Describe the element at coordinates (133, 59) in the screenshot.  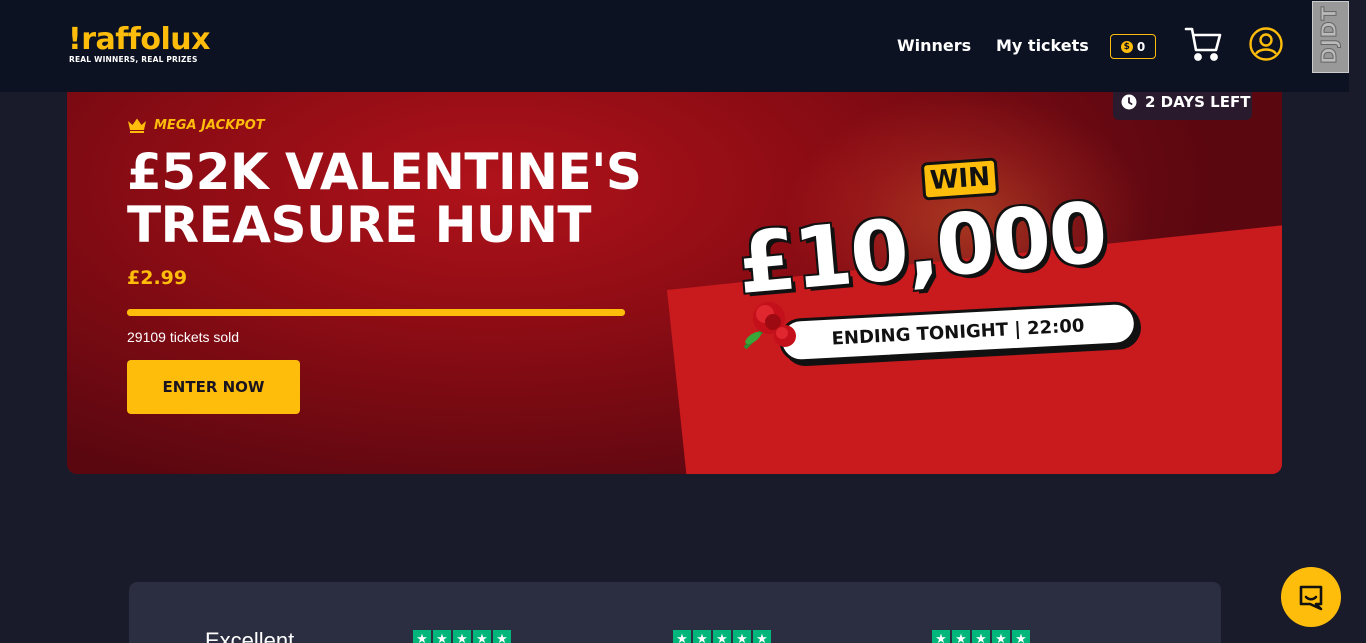
I see `logo-tagline: REAL WINNERS, REAL PRIZES` at that location.